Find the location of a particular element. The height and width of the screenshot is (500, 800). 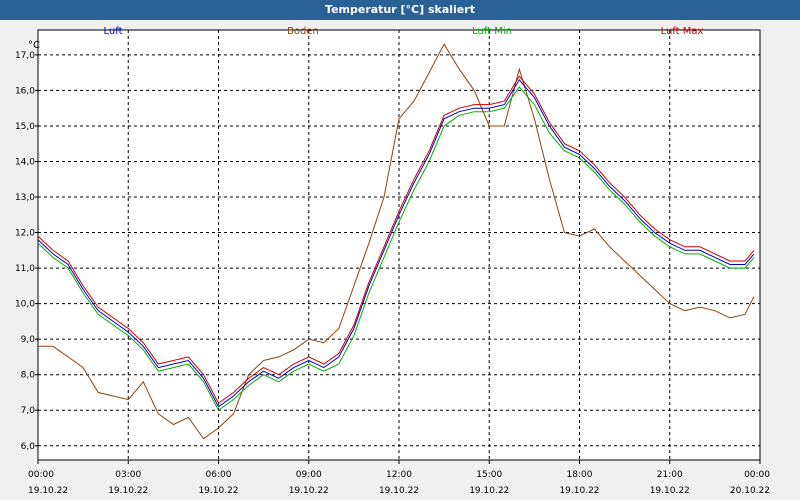

x-tick-time-label: 15:00 is located at coordinates (489, 475).